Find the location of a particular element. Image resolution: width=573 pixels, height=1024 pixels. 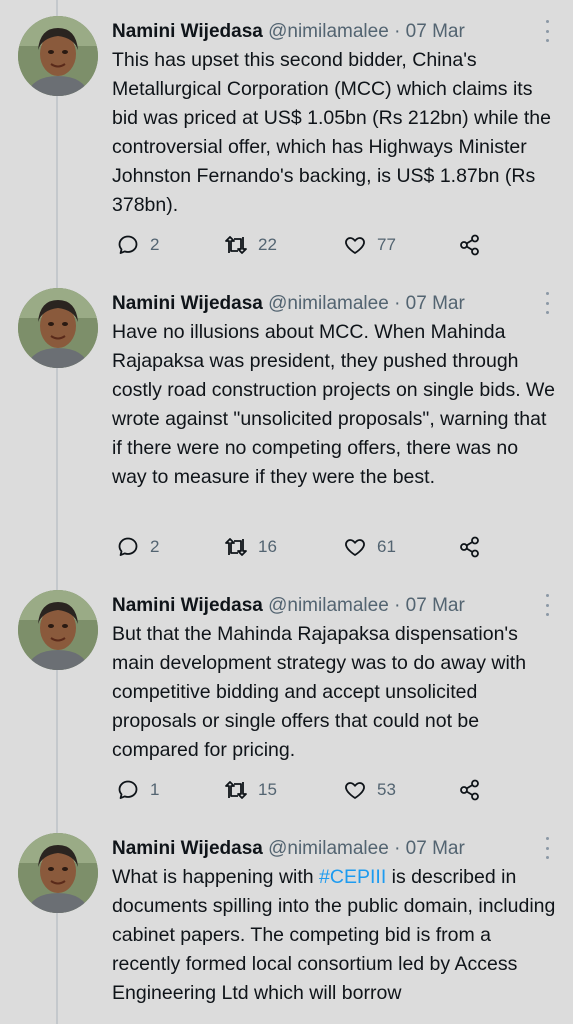

like-button: 53 is located at coordinates (369, 790).